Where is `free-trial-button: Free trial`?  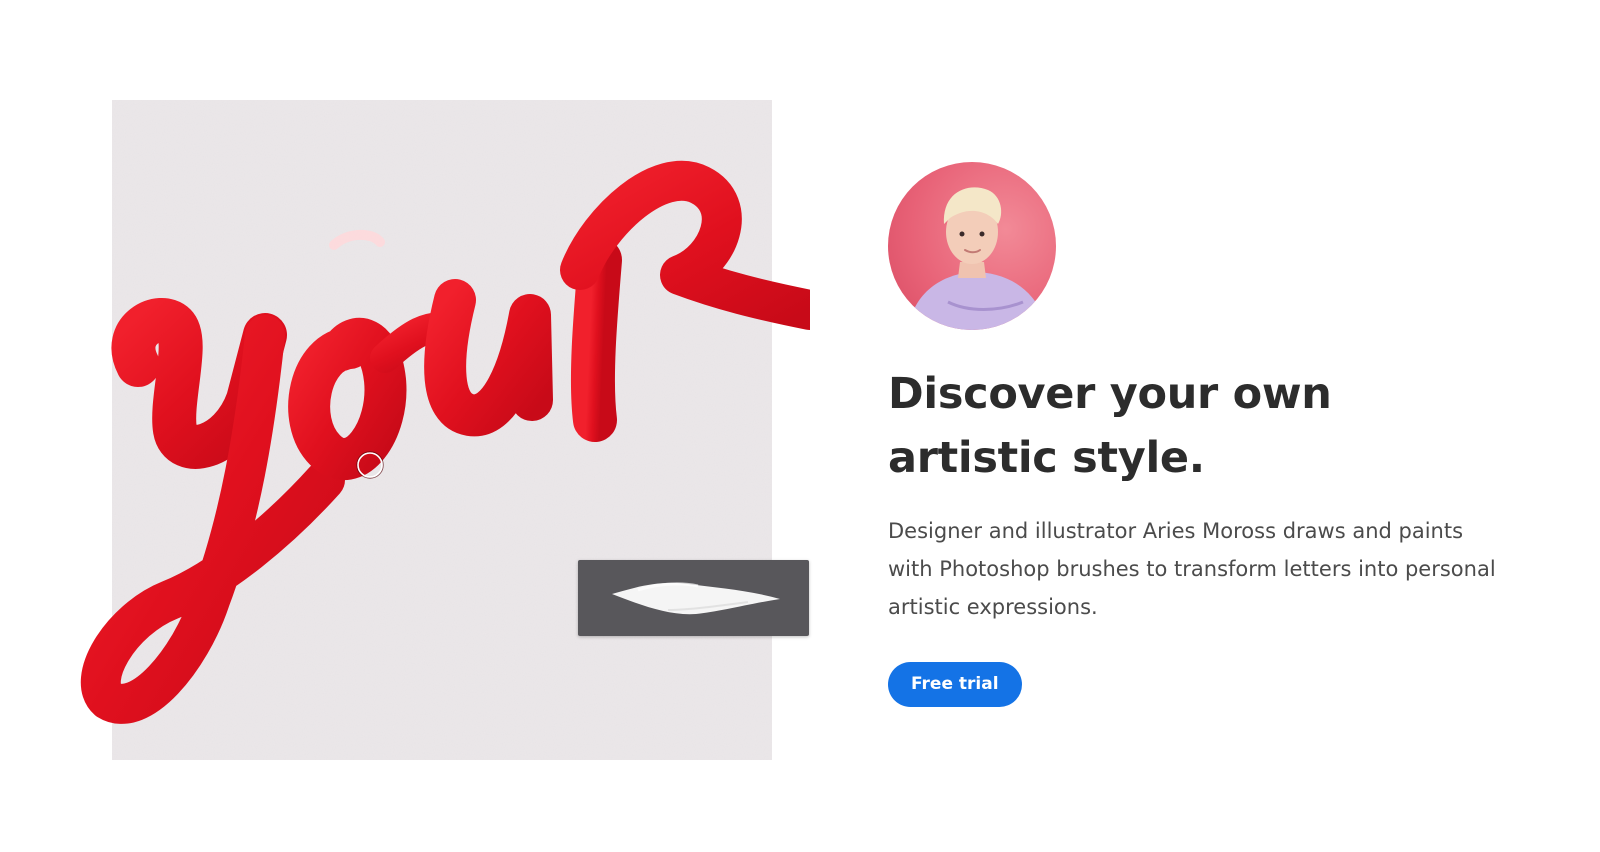 free-trial-button: Free trial is located at coordinates (955, 684).